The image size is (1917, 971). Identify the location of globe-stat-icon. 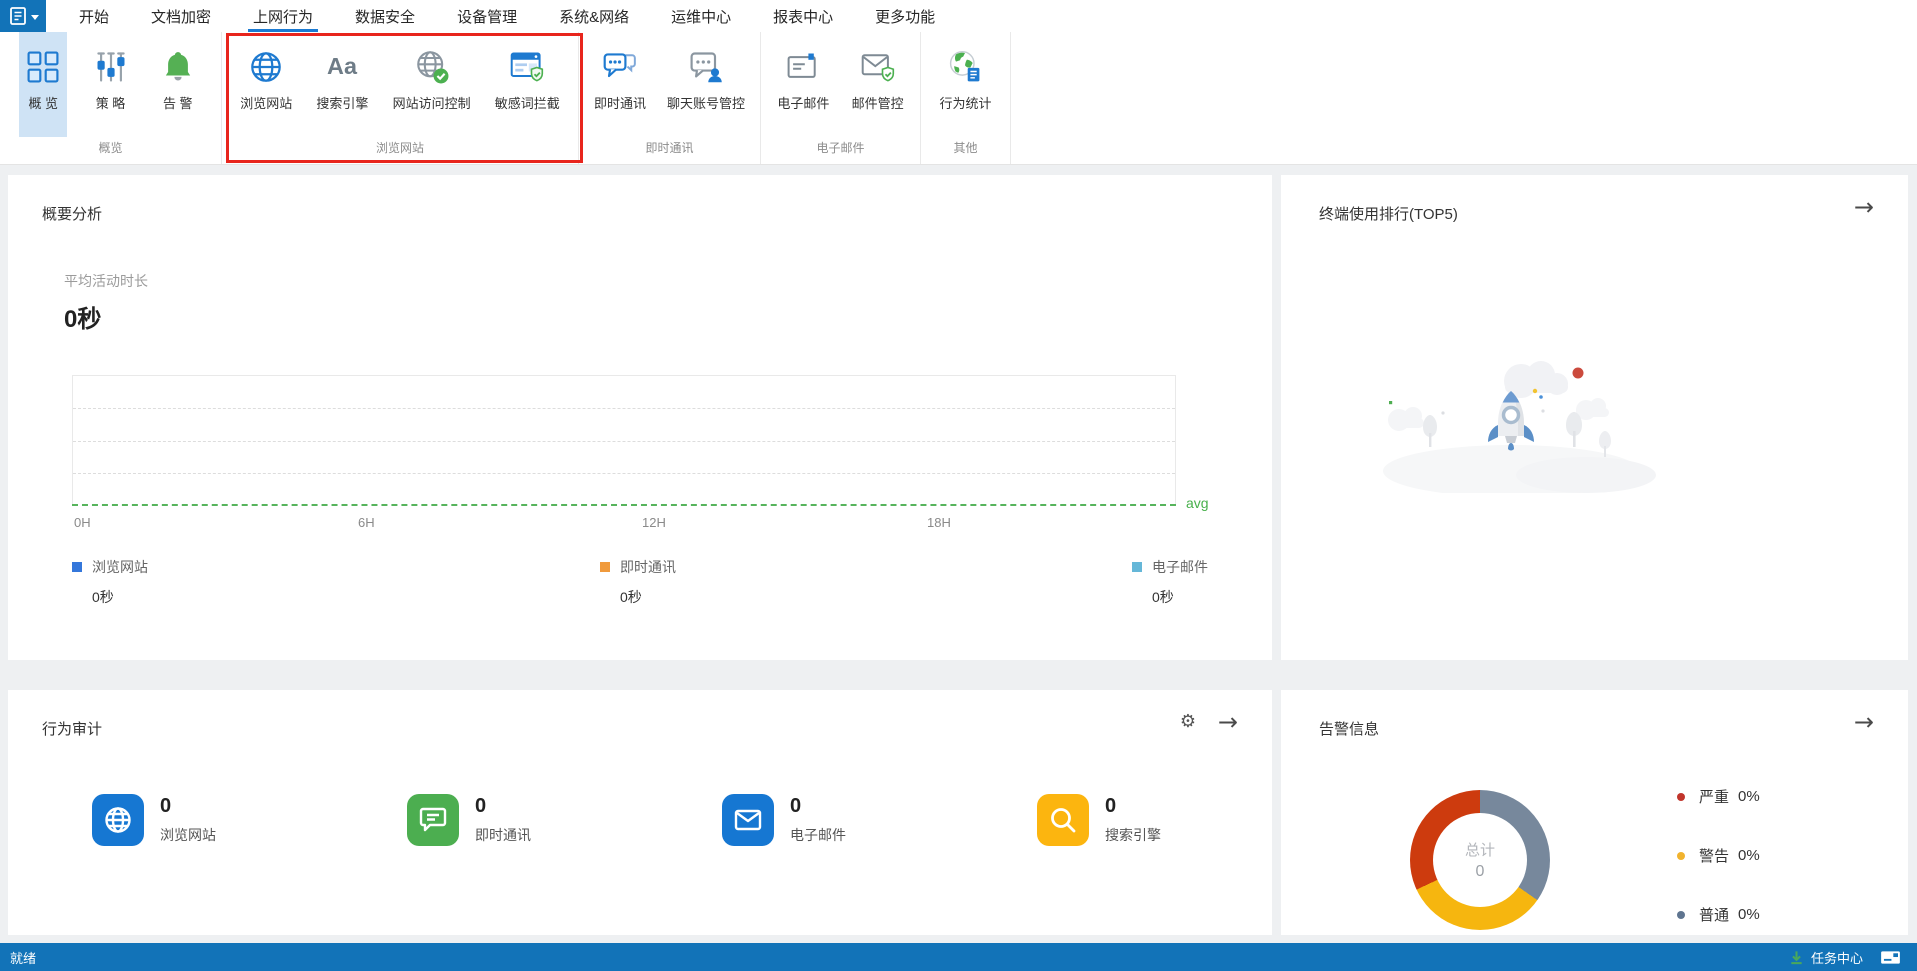
(118, 820).